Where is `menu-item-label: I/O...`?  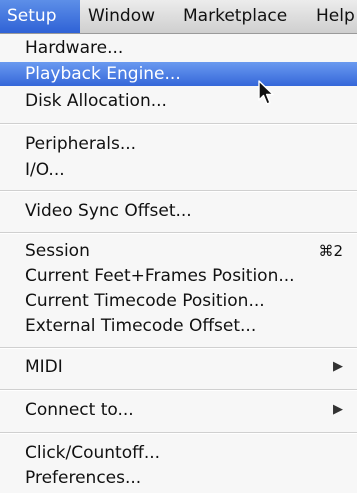
menu-item-label: I/O... is located at coordinates (45, 170).